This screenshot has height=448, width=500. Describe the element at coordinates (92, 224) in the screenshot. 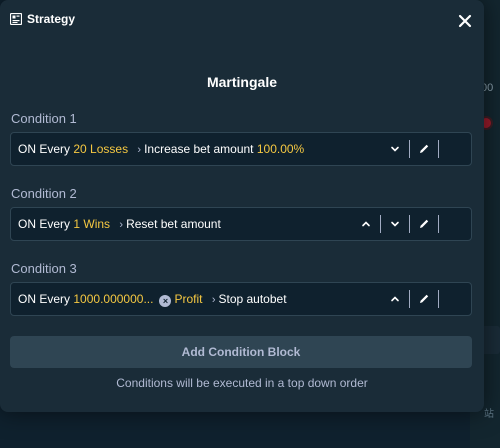

I see `condition-2-trigger: 1 Wins` at that location.